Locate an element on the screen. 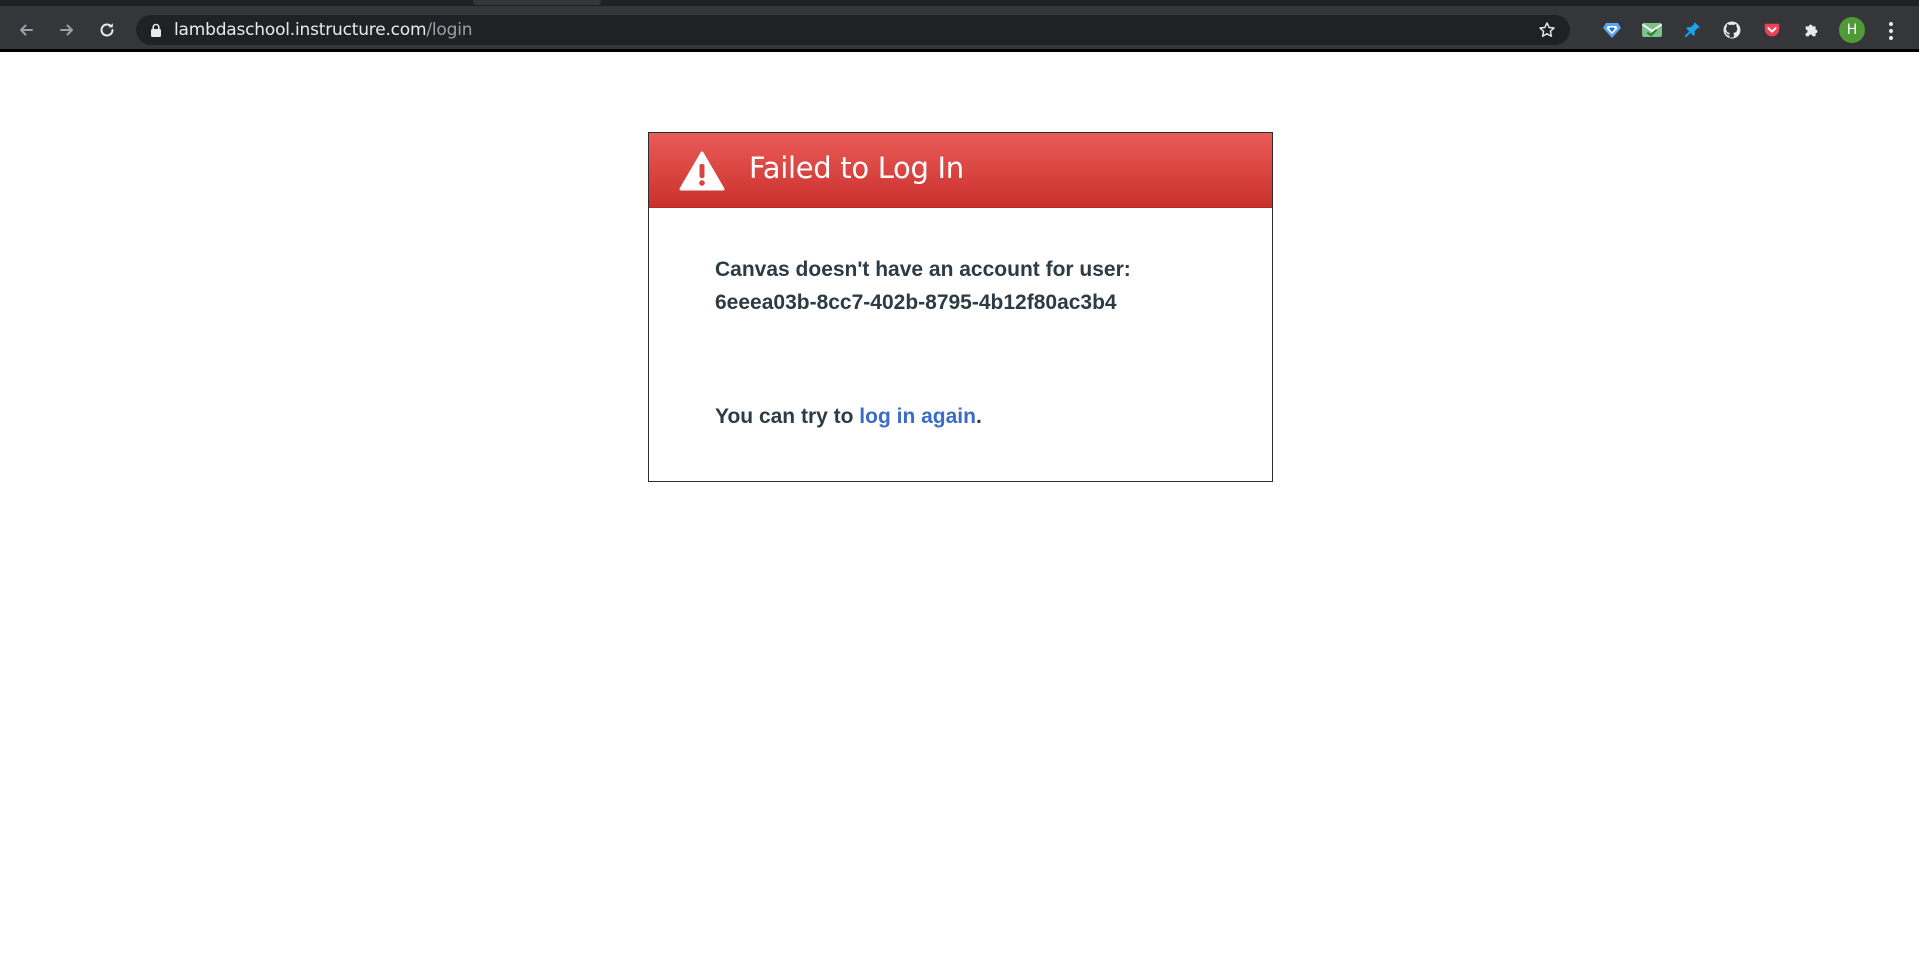 The height and width of the screenshot is (976, 1919). extensions-area: H is located at coordinates (1732, 30).